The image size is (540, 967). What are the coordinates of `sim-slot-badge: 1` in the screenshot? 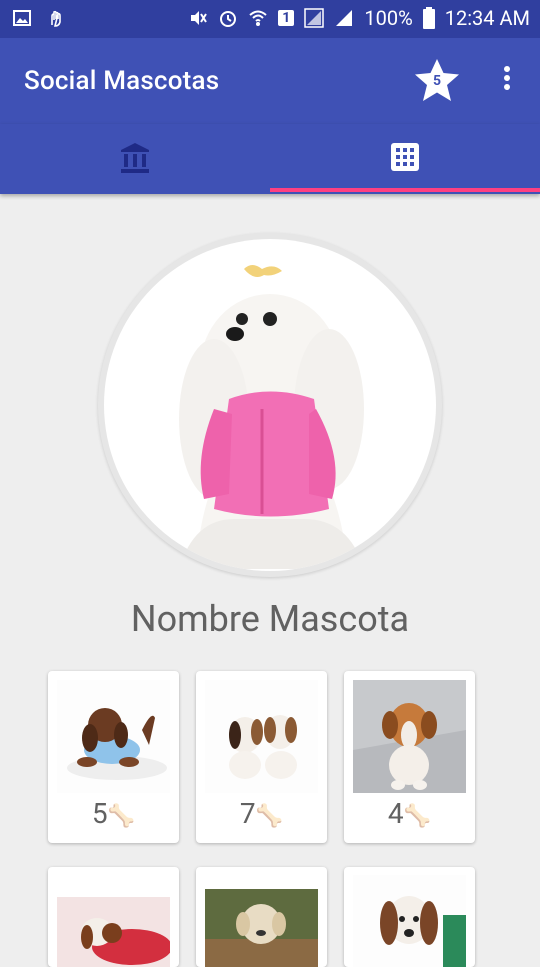 It's located at (286, 18).